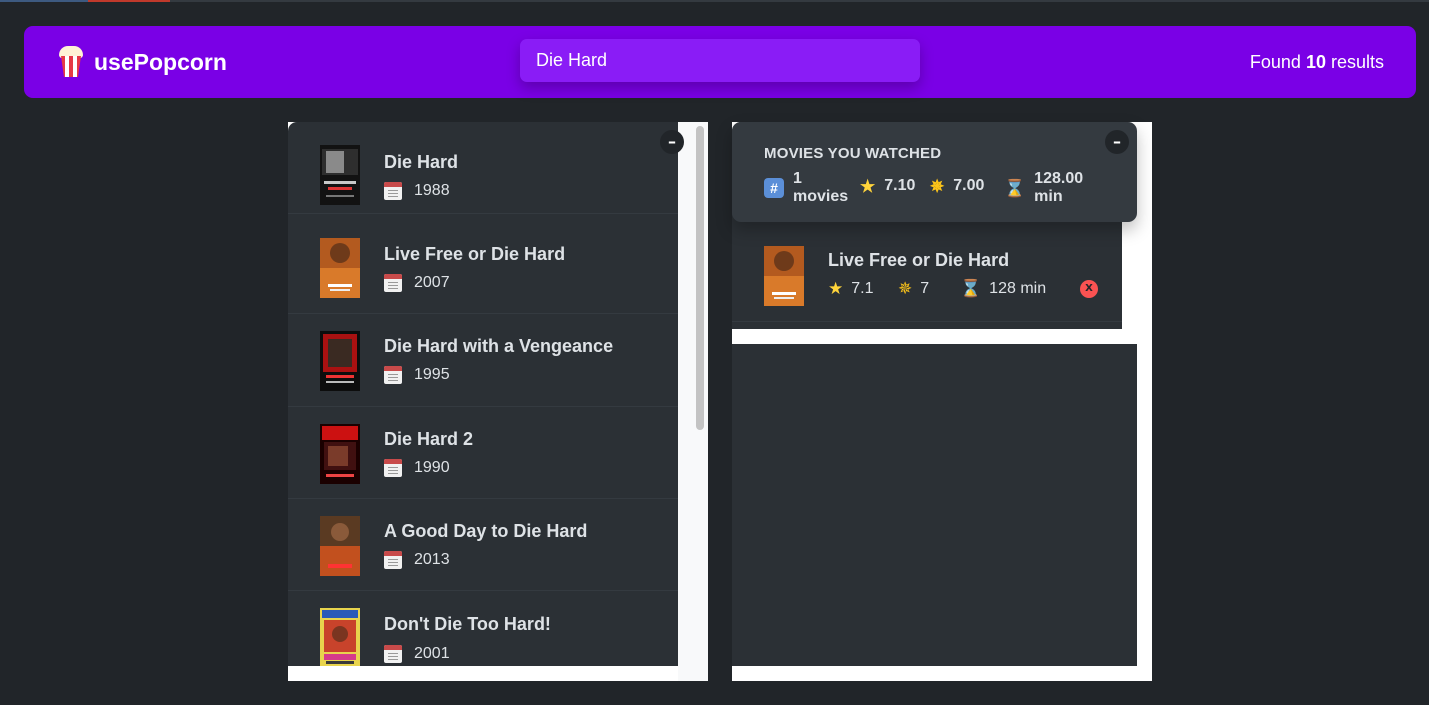 Image resolution: width=1429 pixels, height=705 pixels. I want to click on imdb-rating: ★ 7.1, so click(851, 289).